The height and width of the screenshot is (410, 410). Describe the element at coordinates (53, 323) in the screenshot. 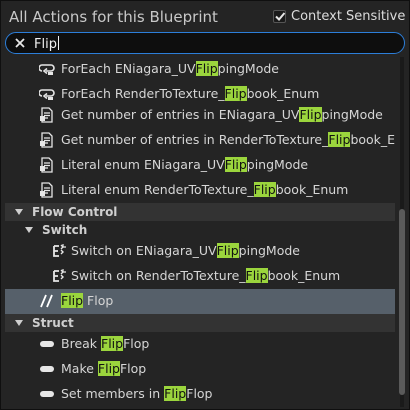

I see `category-label: Struct` at that location.